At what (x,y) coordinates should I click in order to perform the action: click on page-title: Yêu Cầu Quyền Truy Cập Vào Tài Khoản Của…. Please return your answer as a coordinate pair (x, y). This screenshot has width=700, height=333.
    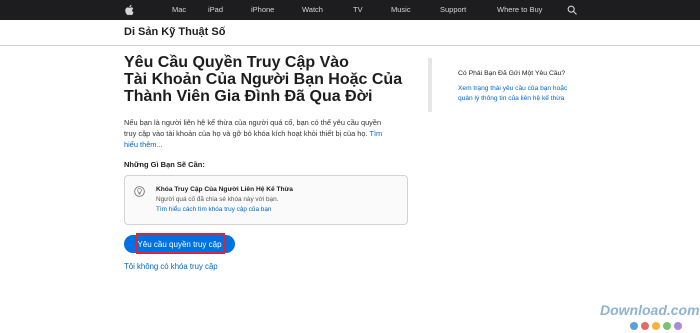
    Looking at the image, I should click on (269, 79).